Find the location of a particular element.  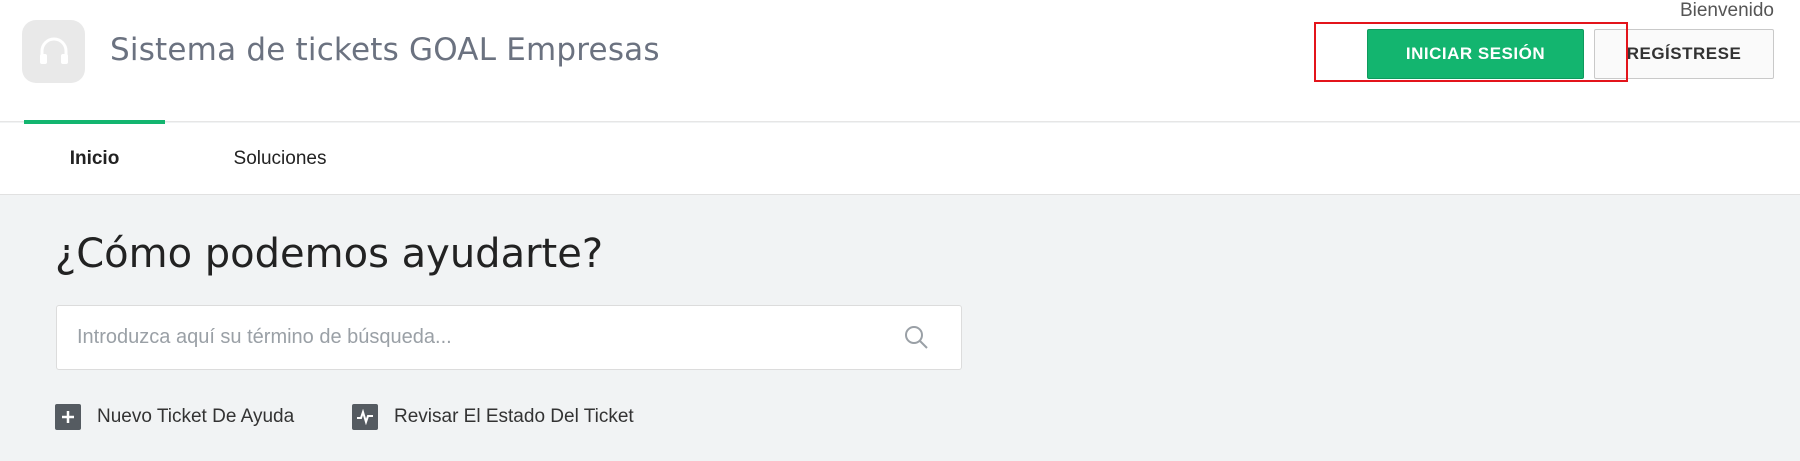

activity-icon is located at coordinates (365, 417).